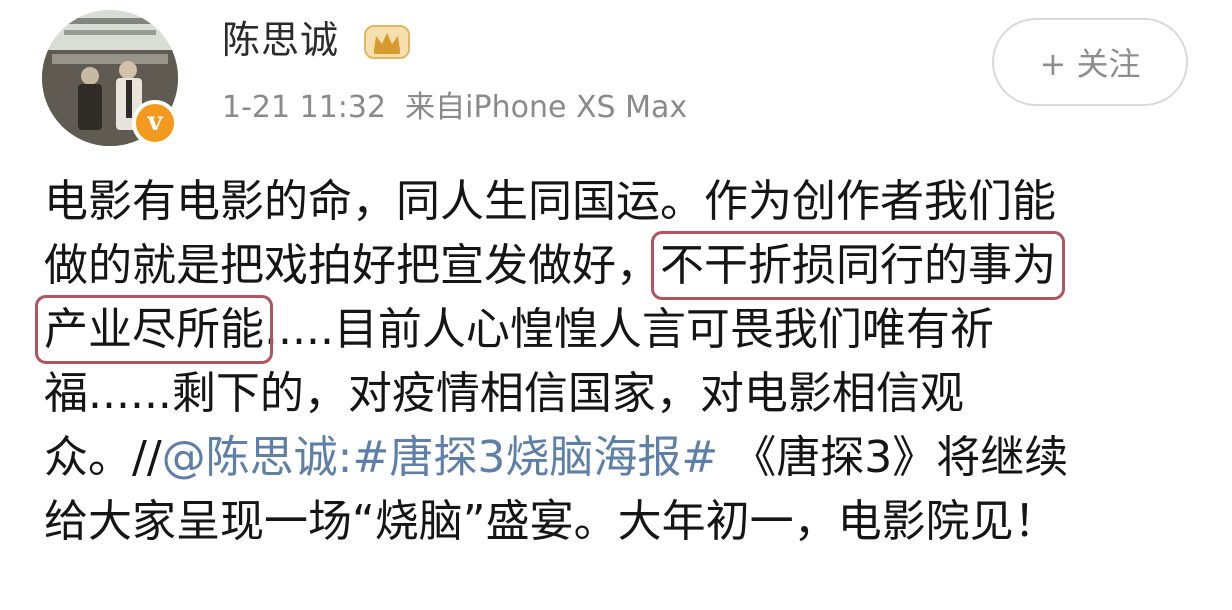 The image size is (1232, 610). What do you see at coordinates (893, 457) in the screenshot?
I see `post-text-segment: 《唐探3》将继续` at bounding box center [893, 457].